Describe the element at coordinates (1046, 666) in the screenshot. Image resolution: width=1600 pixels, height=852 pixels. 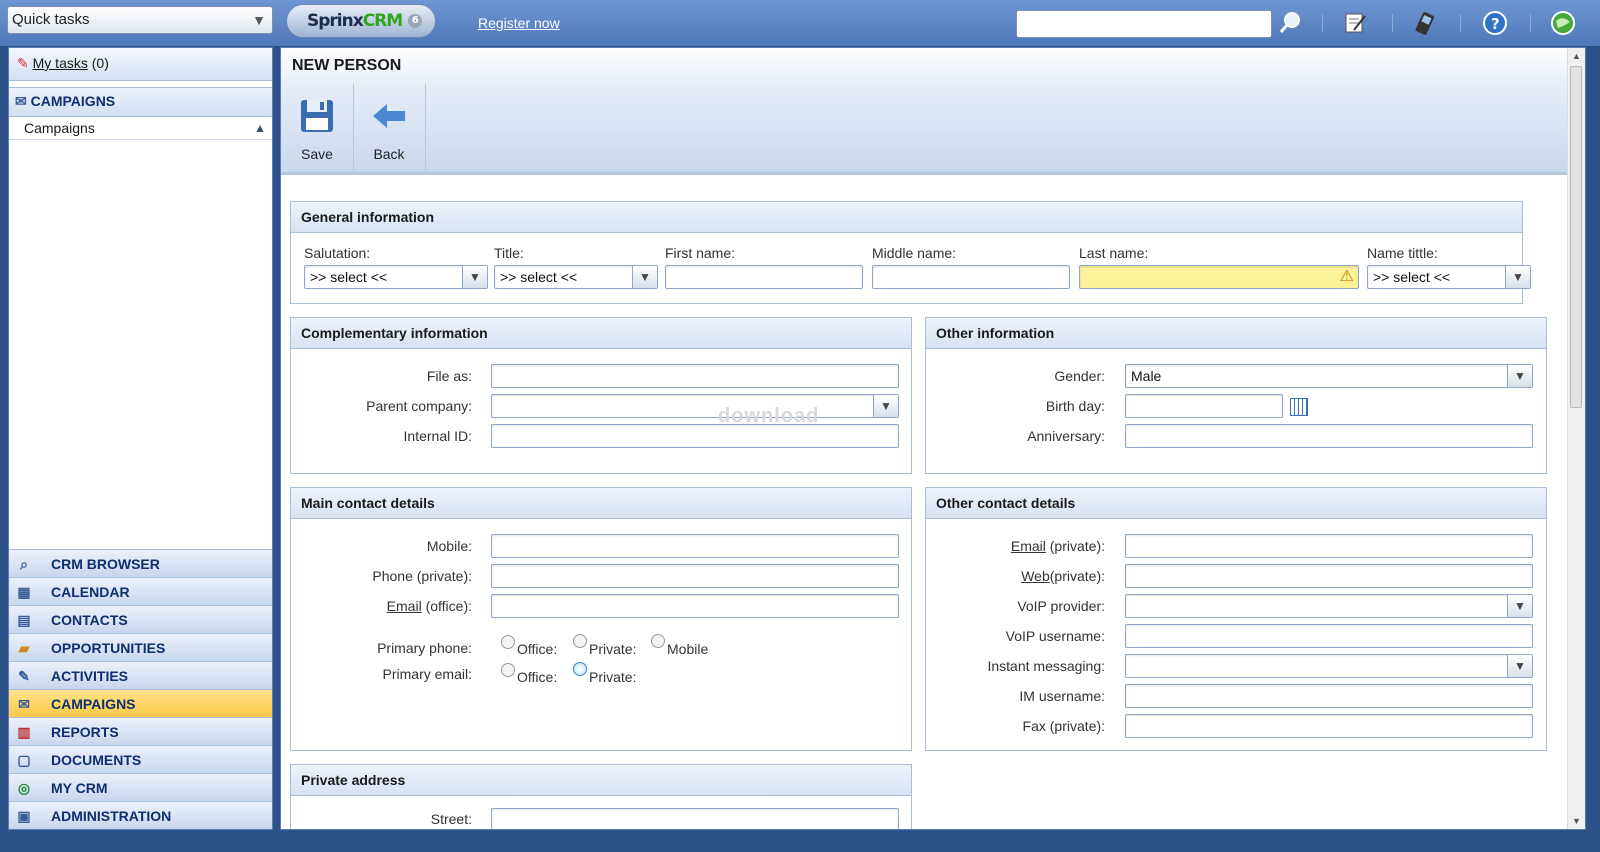
I see `instant-messaging-label: Instant messaging:` at that location.